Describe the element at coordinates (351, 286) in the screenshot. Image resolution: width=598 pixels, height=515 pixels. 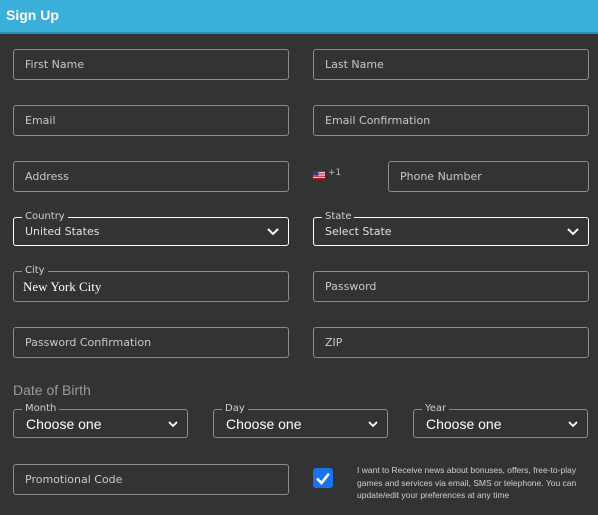
I see `password-placeholder: Password` at that location.